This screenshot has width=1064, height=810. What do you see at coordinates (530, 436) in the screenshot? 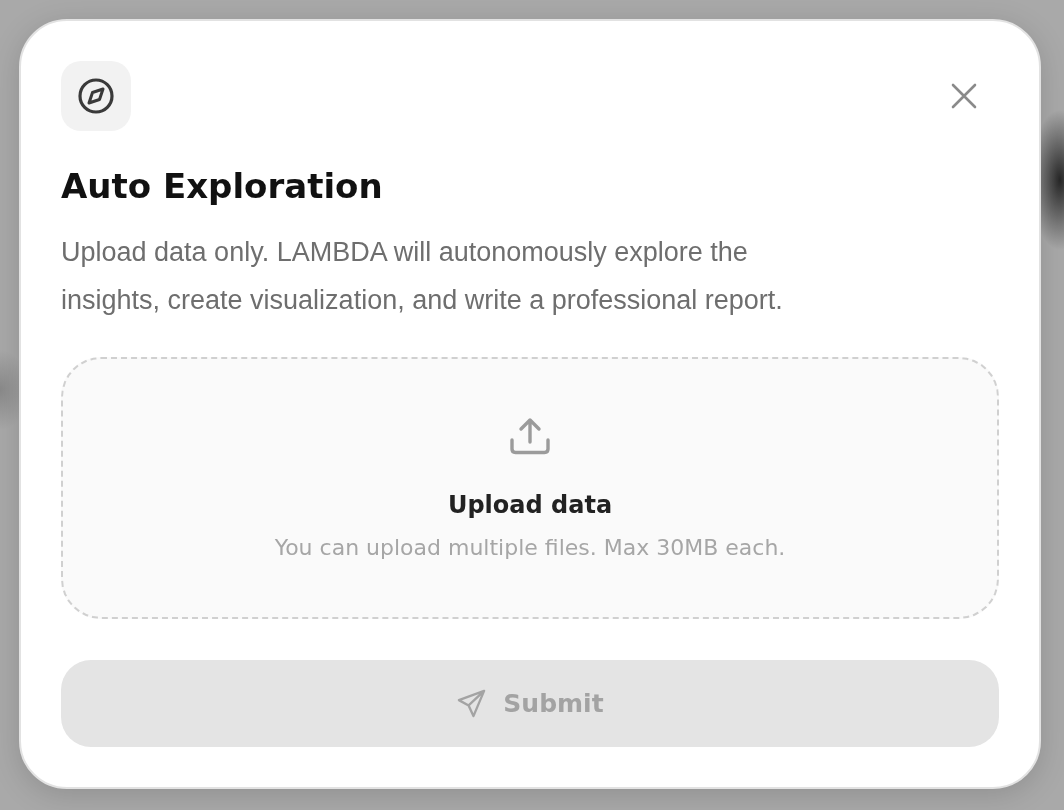
I see `upload-icon` at bounding box center [530, 436].